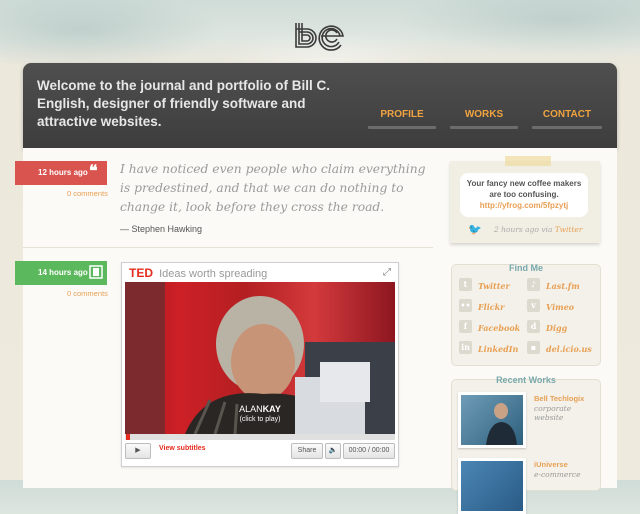 The width and height of the screenshot is (640, 514). I want to click on ted-logo: TED, so click(141, 273).